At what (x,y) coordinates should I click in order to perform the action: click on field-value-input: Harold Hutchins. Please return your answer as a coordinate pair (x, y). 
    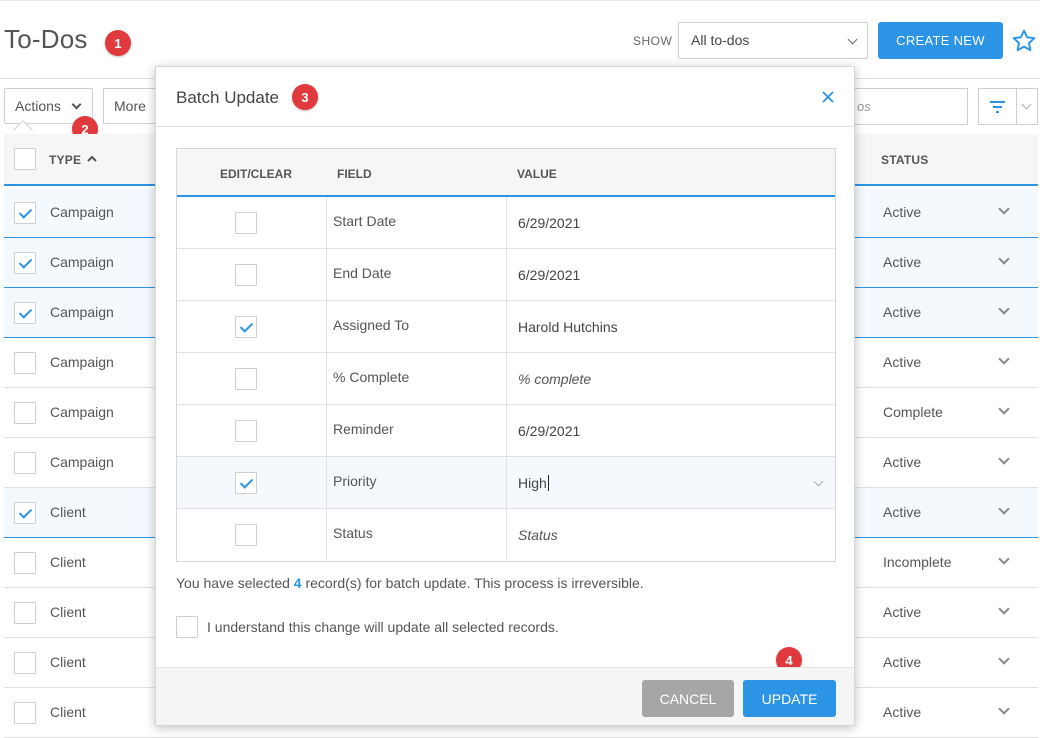
    Looking at the image, I should click on (568, 327).